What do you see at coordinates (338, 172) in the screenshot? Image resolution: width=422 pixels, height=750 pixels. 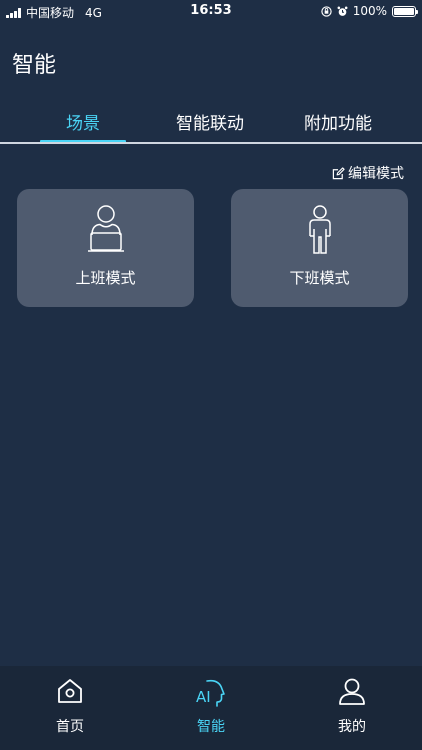 I see `edit-icon` at bounding box center [338, 172].